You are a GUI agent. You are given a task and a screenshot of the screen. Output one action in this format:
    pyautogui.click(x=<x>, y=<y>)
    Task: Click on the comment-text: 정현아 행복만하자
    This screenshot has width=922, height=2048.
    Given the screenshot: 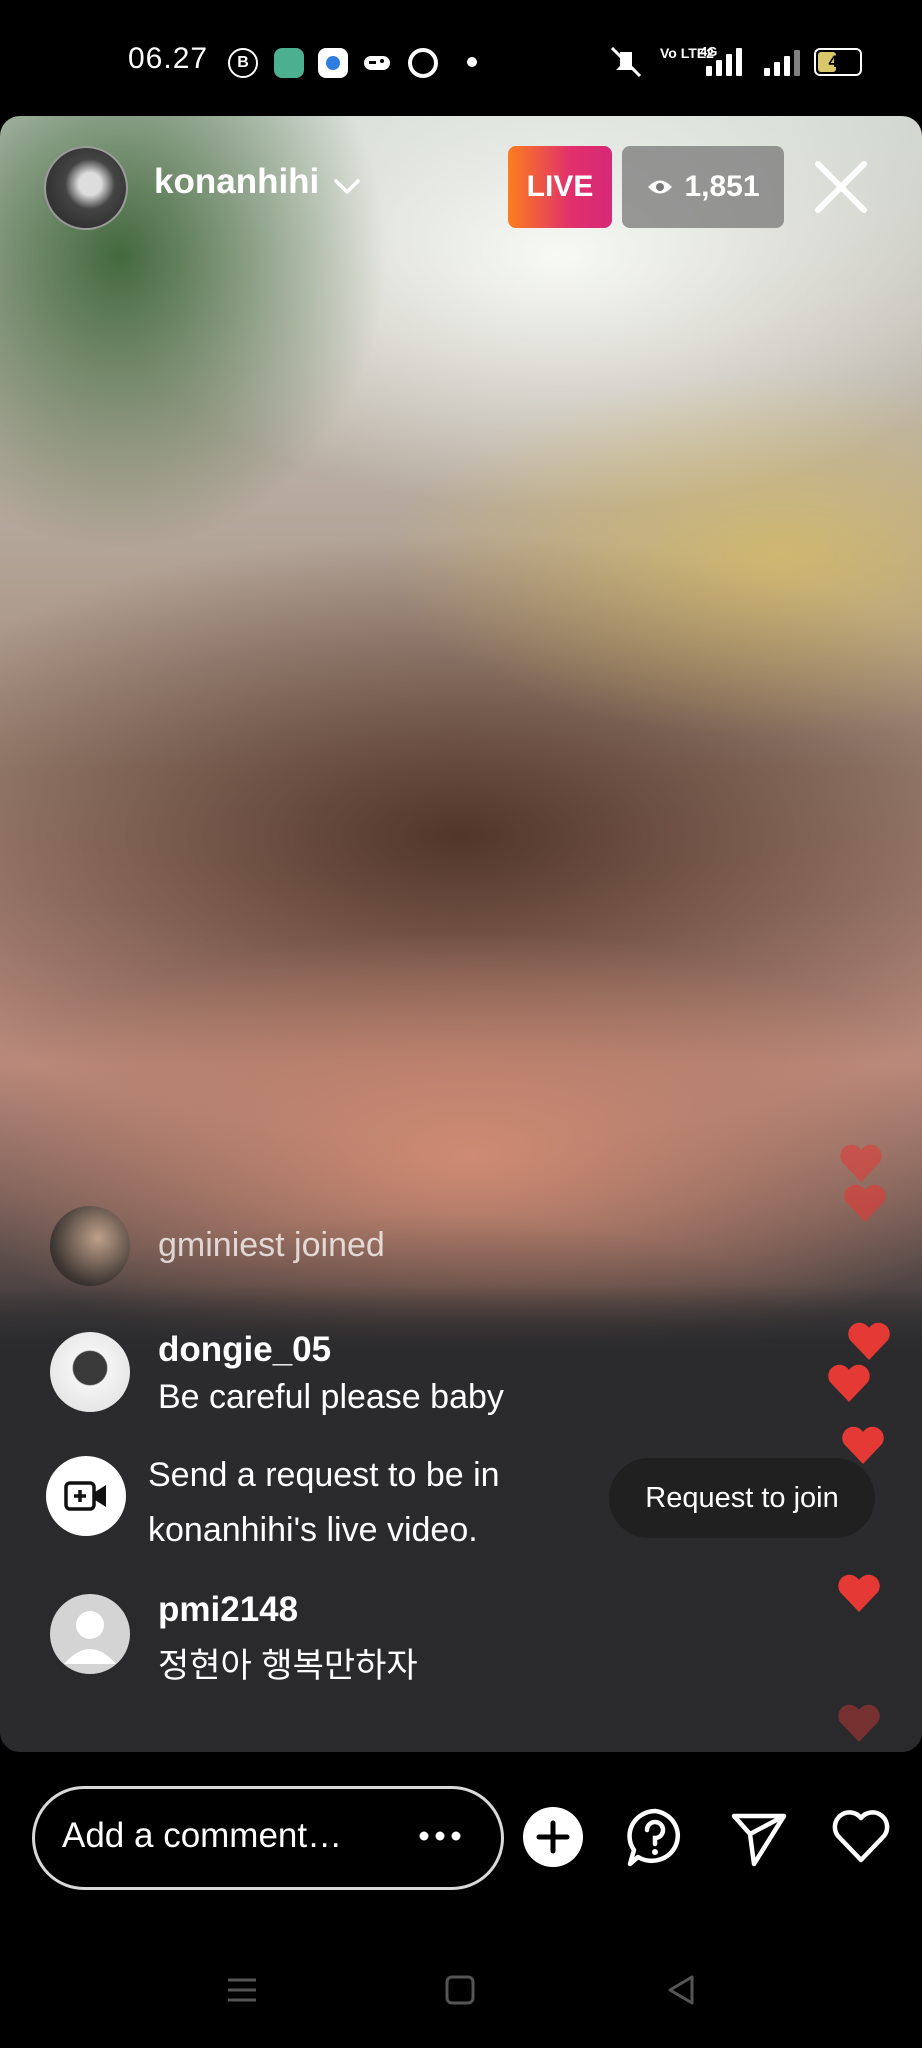 What is the action you would take?
    pyautogui.click(x=288, y=1666)
    